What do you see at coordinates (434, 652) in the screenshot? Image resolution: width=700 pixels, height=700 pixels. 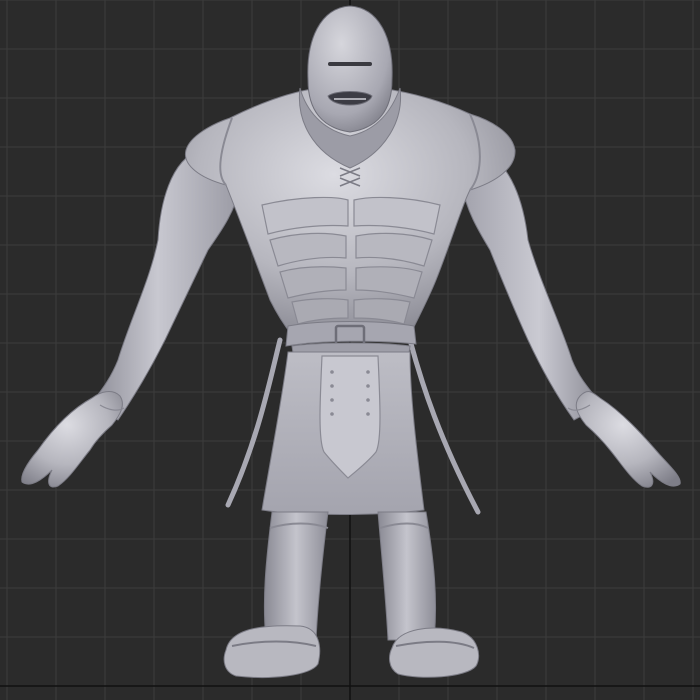 I see `right-boot` at bounding box center [434, 652].